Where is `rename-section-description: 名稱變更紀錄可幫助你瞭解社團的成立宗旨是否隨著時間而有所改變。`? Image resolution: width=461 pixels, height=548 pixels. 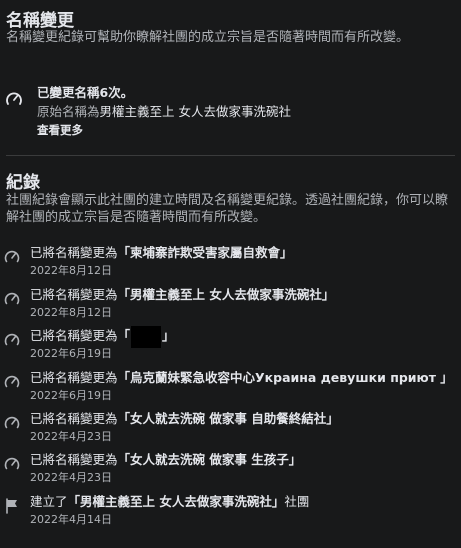
rename-section-description: 名稱變更紀錄可幫助你瞭解社團的成立宗旨是否隨著時間而有所改變。 is located at coordinates (208, 37).